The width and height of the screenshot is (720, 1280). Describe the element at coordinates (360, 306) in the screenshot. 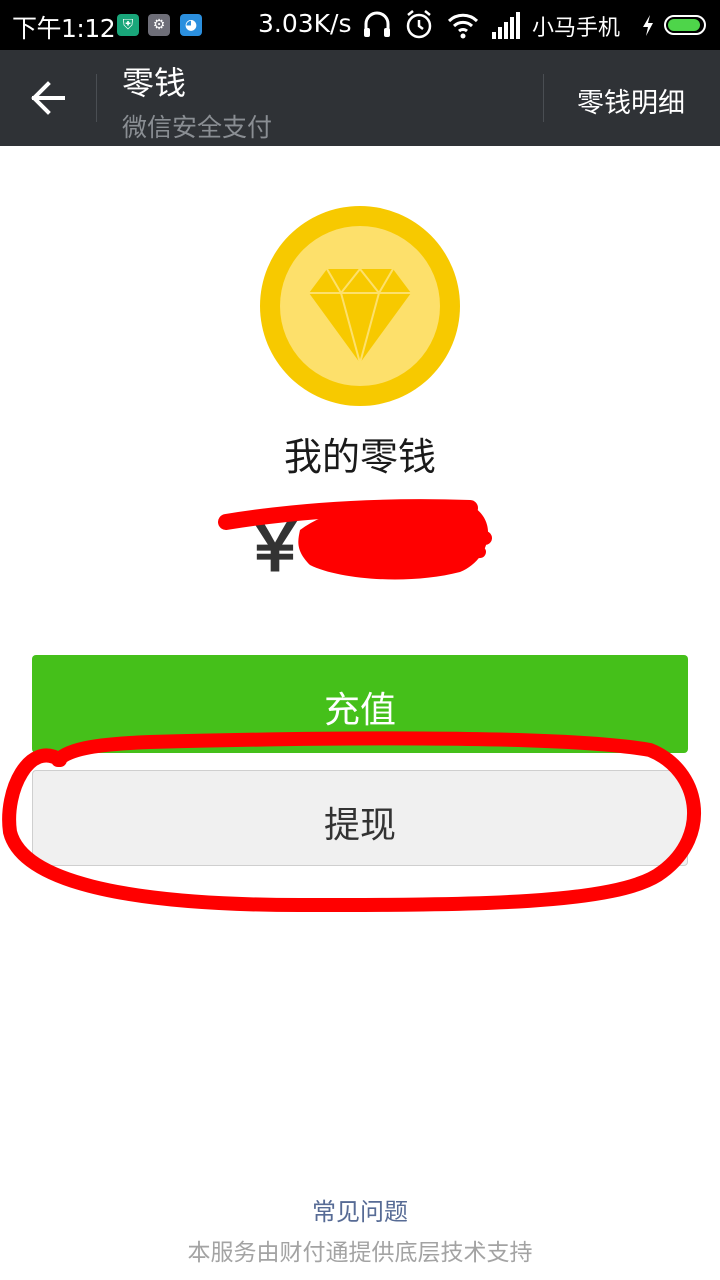

I see `diamond-coin-icon` at that location.